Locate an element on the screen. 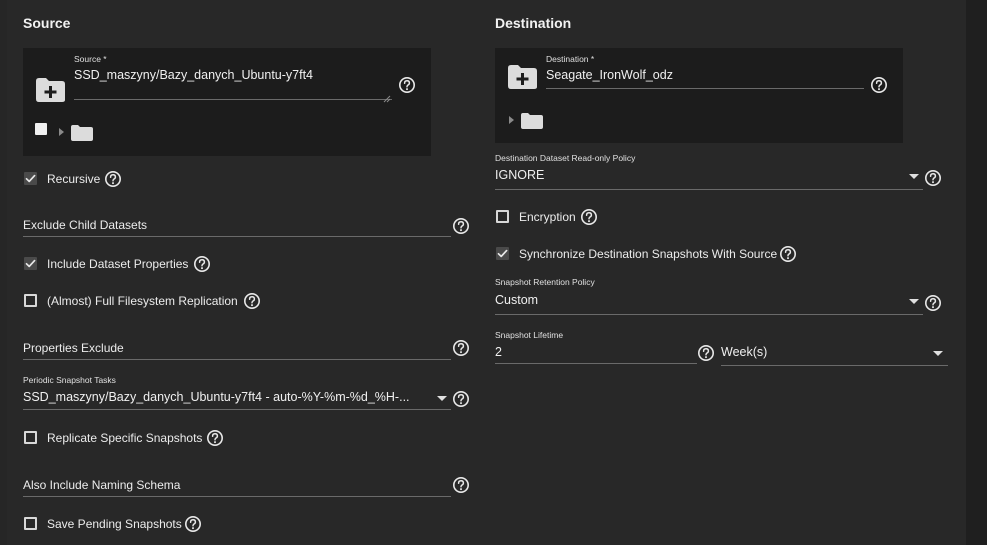  sync-destination-snapshots-checkbox is located at coordinates (502, 253).